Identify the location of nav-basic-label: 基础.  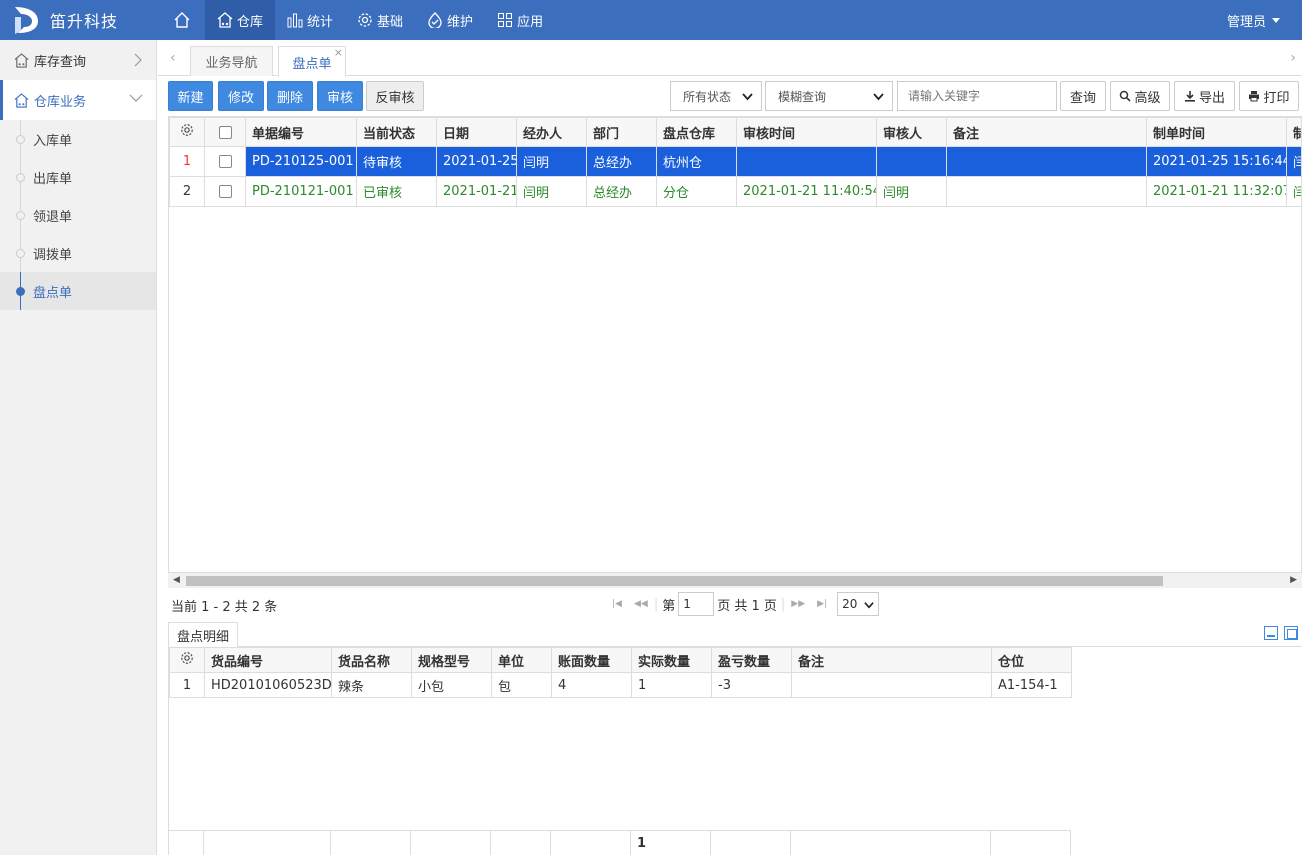
(390, 22).